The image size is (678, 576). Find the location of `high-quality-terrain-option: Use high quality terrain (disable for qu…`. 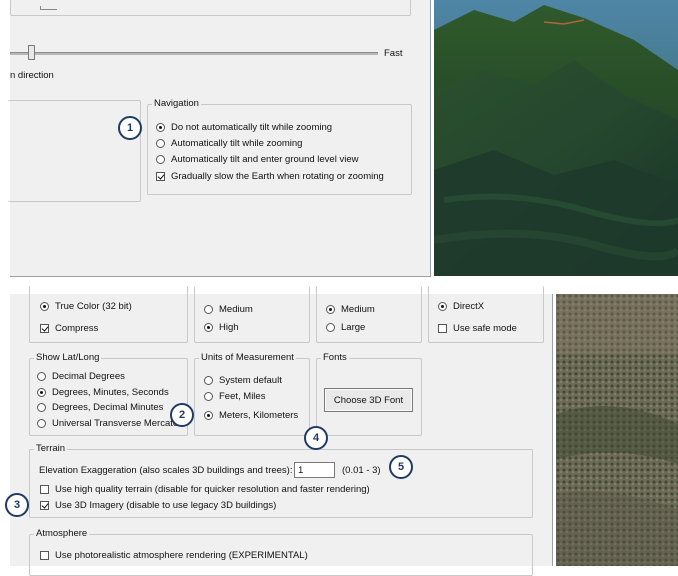

high-quality-terrain-option: Use high quality terrain (disable for qu… is located at coordinates (205, 489).